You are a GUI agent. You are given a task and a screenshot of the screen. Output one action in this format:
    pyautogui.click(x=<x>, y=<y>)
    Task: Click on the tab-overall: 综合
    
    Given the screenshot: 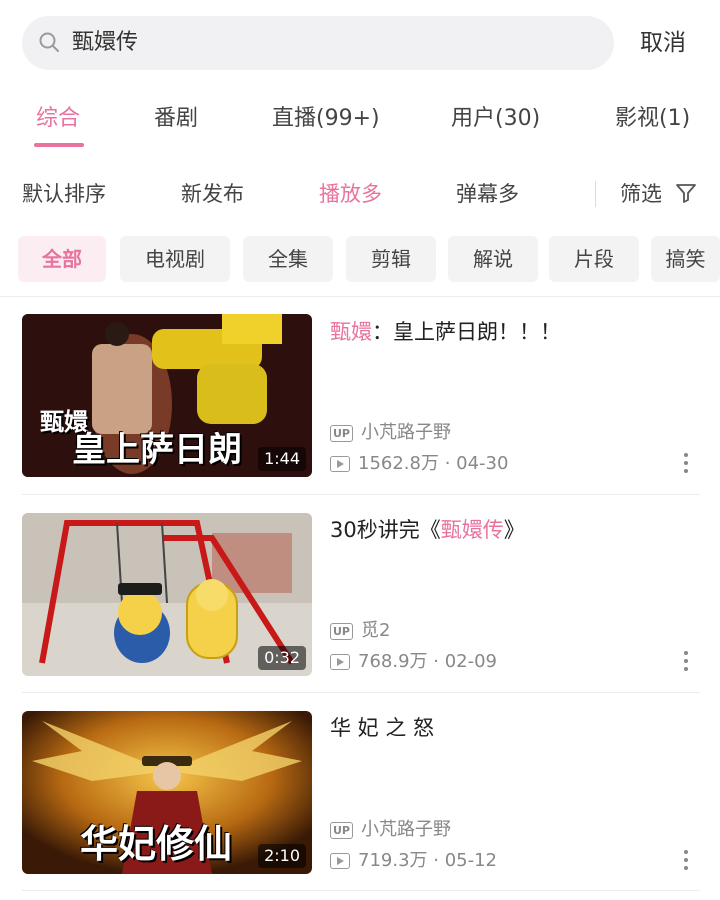 What is the action you would take?
    pyautogui.click(x=58, y=119)
    